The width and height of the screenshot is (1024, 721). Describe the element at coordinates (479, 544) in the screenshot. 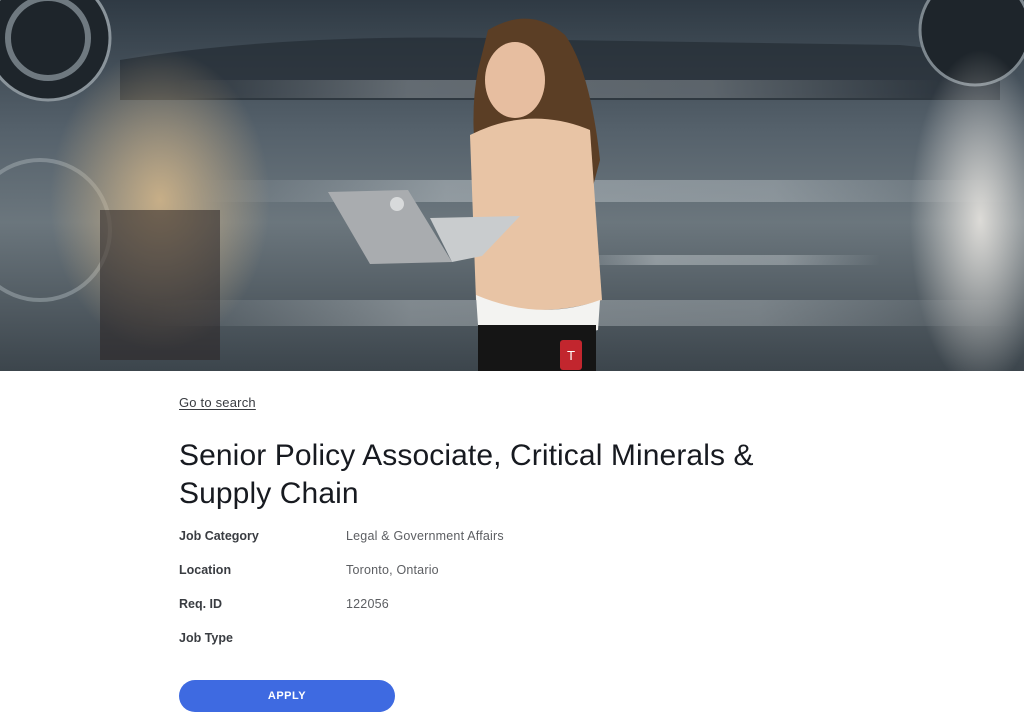

I see `detail-row-job-category: Job Category Legal & Government Affairs` at that location.